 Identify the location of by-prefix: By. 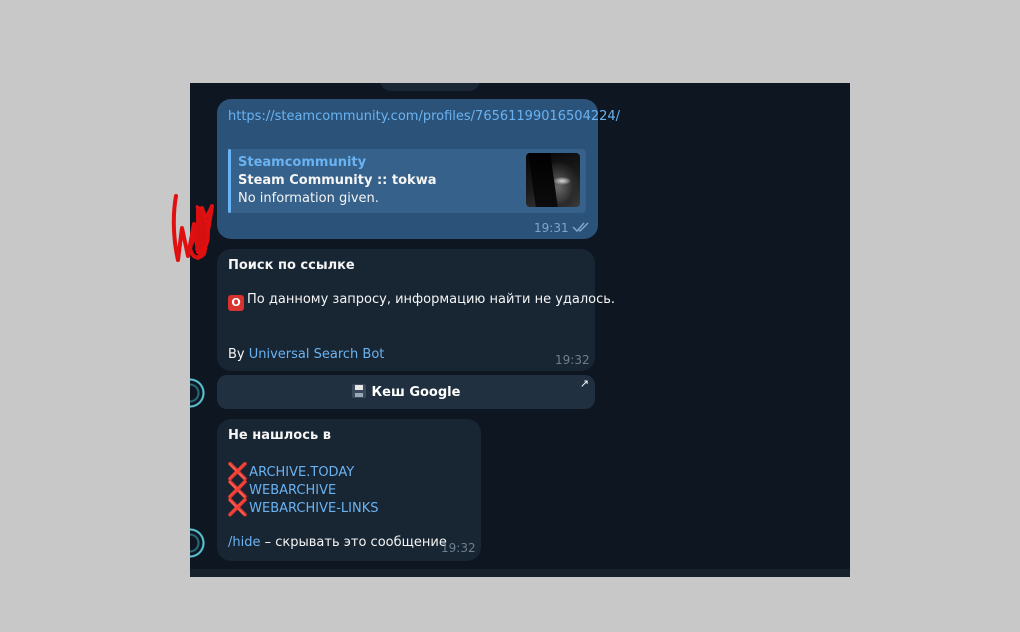
(238, 354).